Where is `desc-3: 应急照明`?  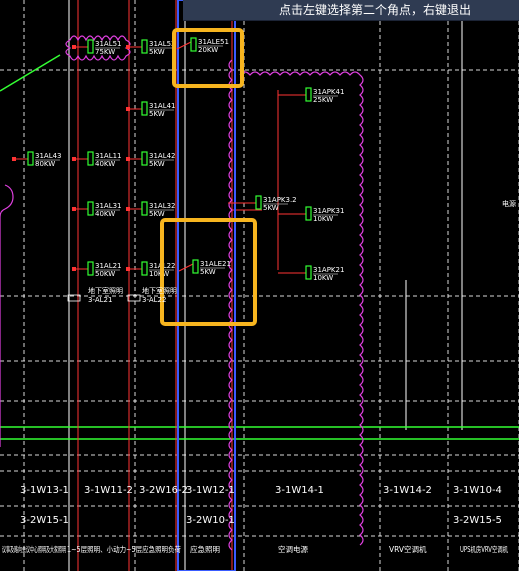
desc-3: 应急照明 is located at coordinates (205, 549).